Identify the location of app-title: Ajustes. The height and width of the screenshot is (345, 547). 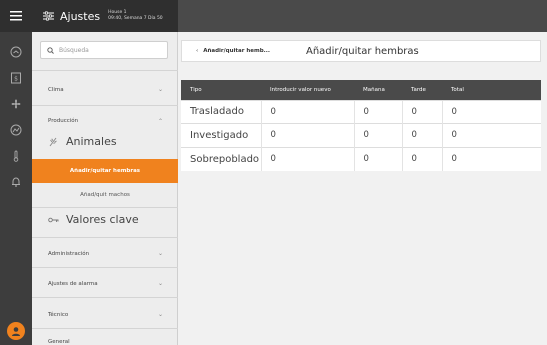
(80, 16).